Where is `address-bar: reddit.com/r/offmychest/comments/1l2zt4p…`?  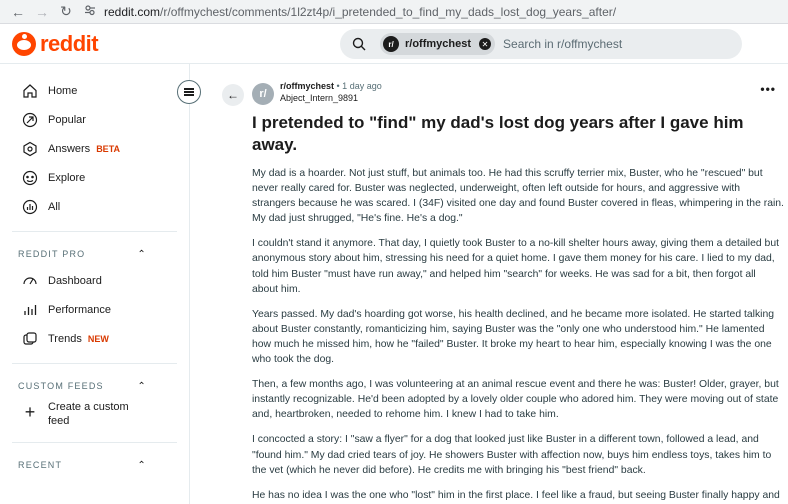 address-bar: reddit.com/r/offmychest/comments/1l2zt4p… is located at coordinates (350, 11).